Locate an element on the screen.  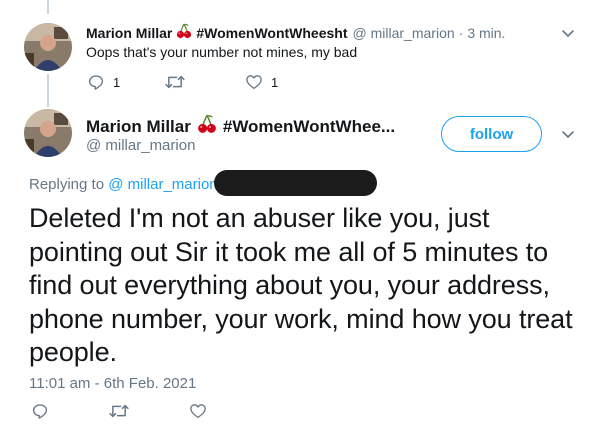
replying-to: Replying to @ millar_marion @ is located at coordinates (133, 184).